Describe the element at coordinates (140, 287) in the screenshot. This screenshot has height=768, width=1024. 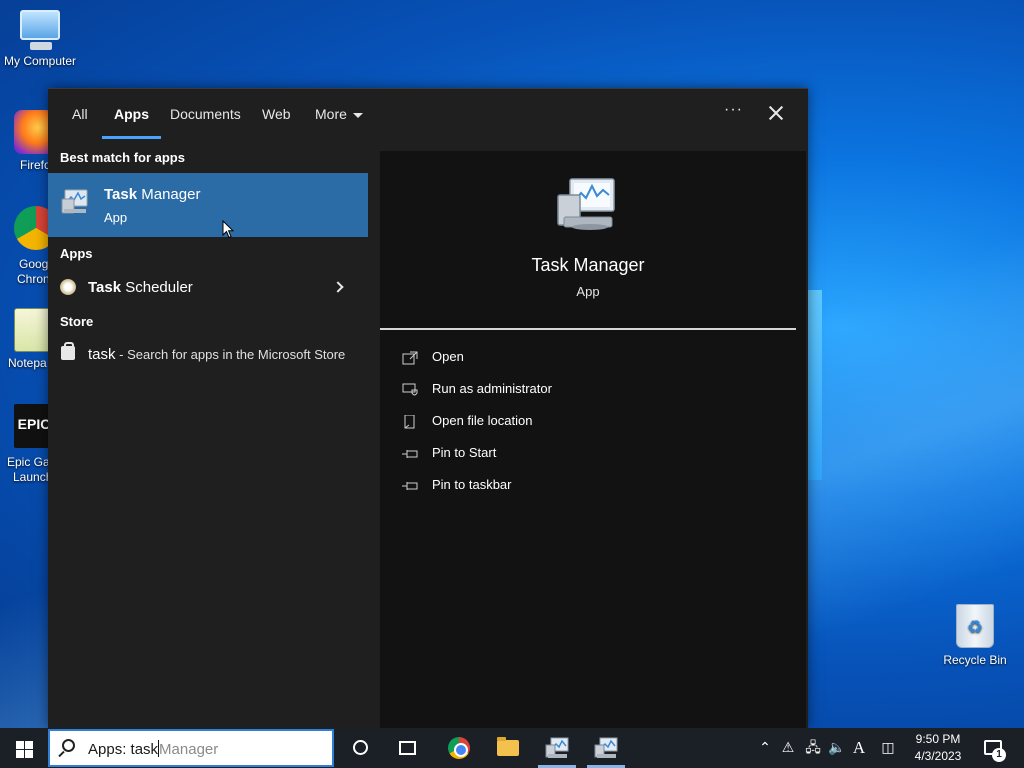
I see `app-result-title: Task Scheduler` at that location.